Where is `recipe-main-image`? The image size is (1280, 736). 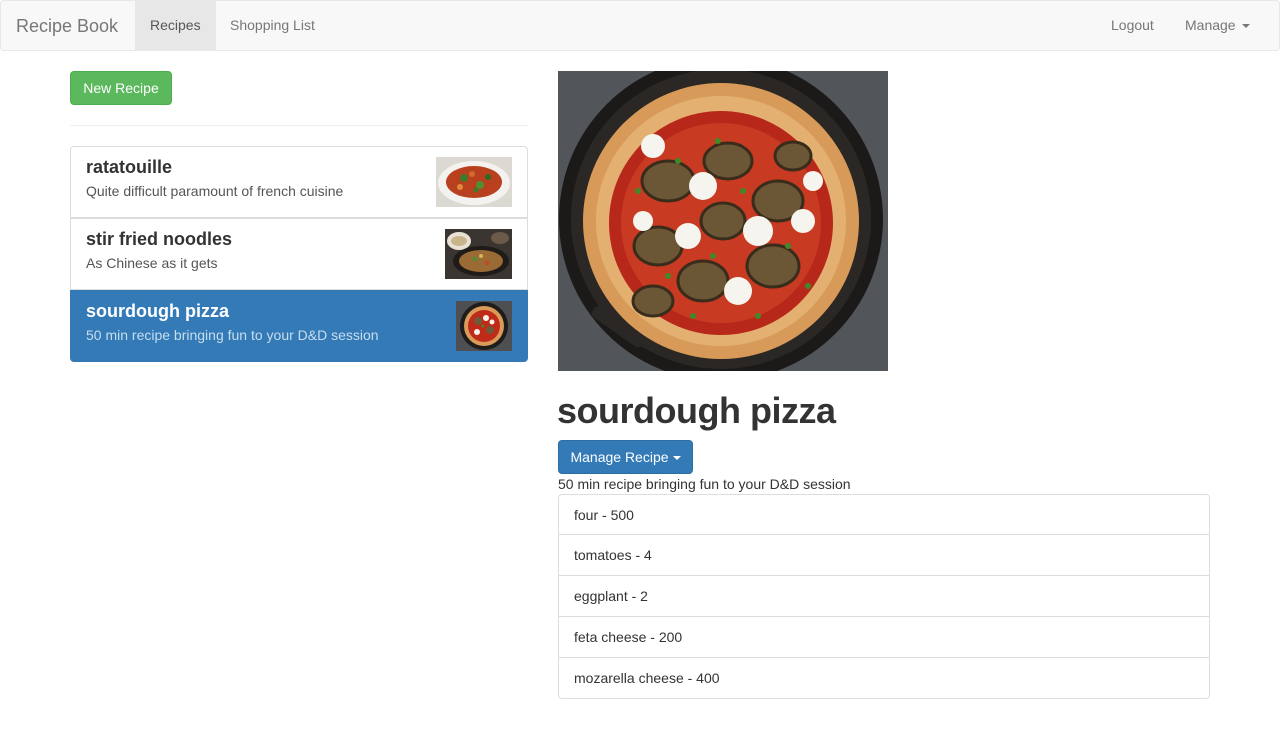
recipe-main-image is located at coordinates (723, 221).